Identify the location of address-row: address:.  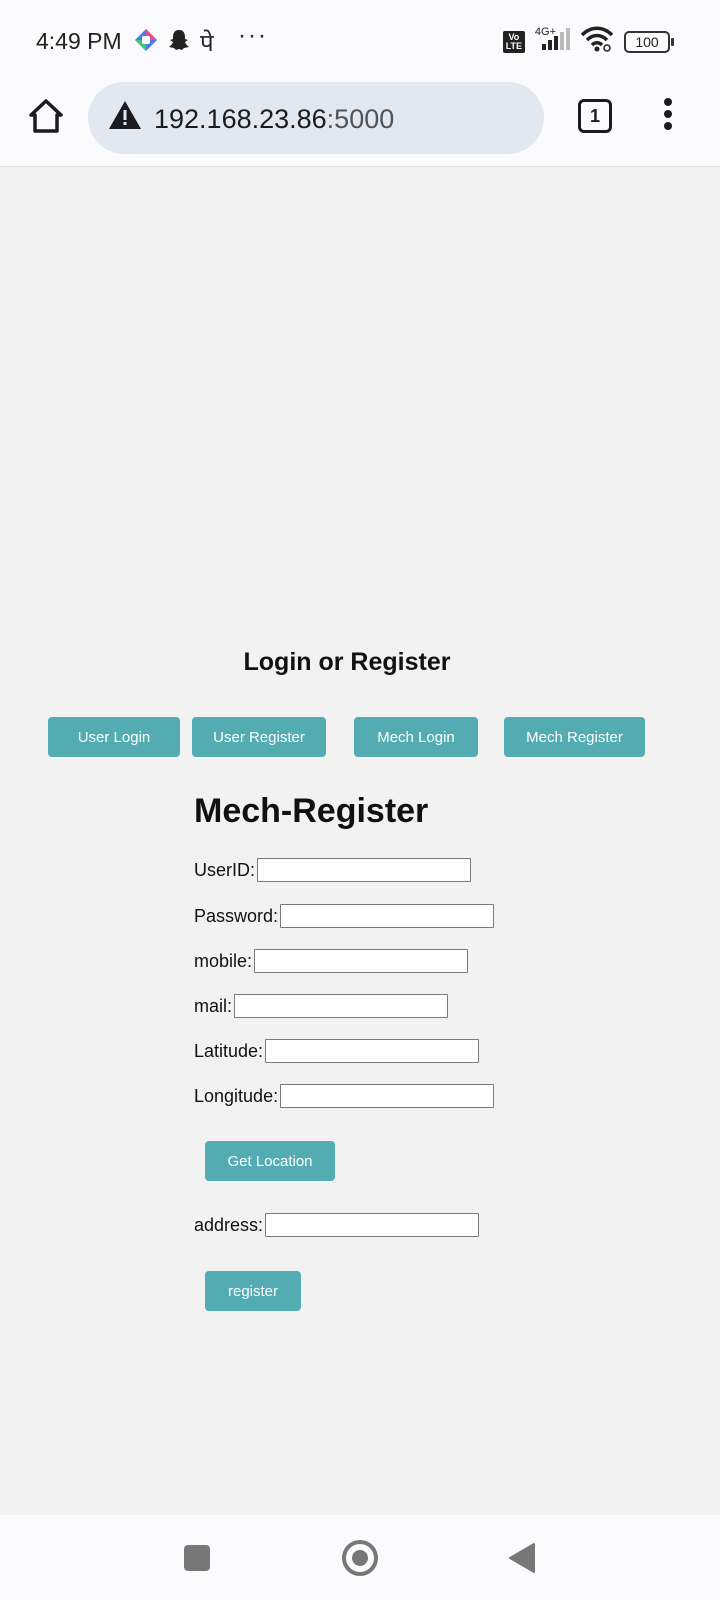
(337, 1225).